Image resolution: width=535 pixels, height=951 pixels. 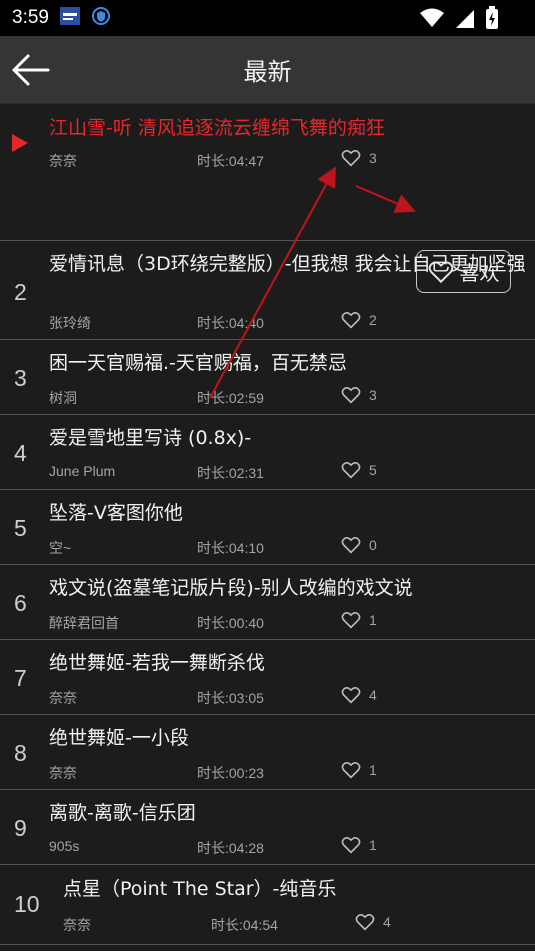 I want to click on song-duration: 时长:03:05, so click(x=230, y=698).